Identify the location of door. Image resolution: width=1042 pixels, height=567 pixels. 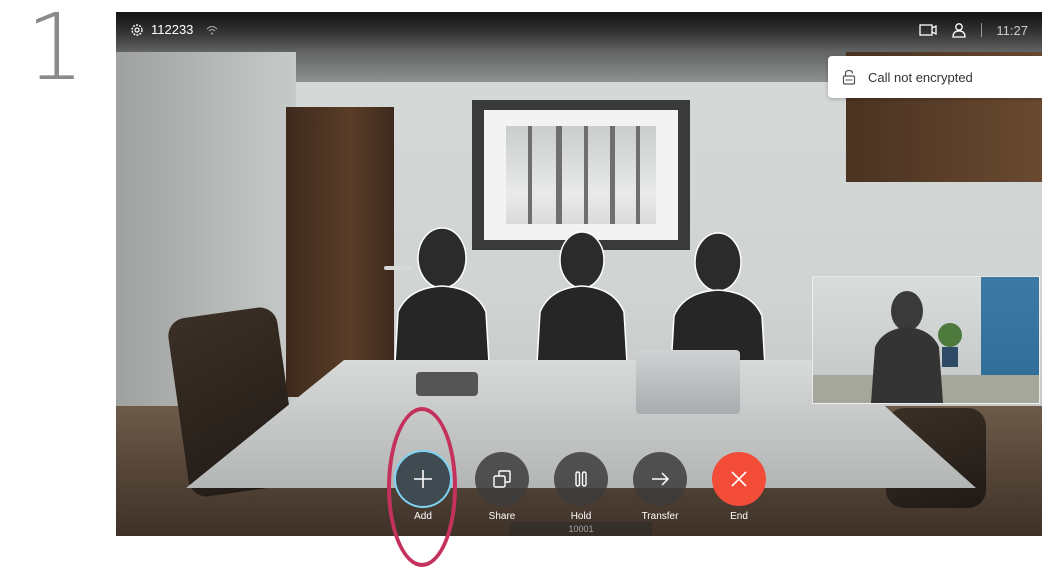
(340, 252).